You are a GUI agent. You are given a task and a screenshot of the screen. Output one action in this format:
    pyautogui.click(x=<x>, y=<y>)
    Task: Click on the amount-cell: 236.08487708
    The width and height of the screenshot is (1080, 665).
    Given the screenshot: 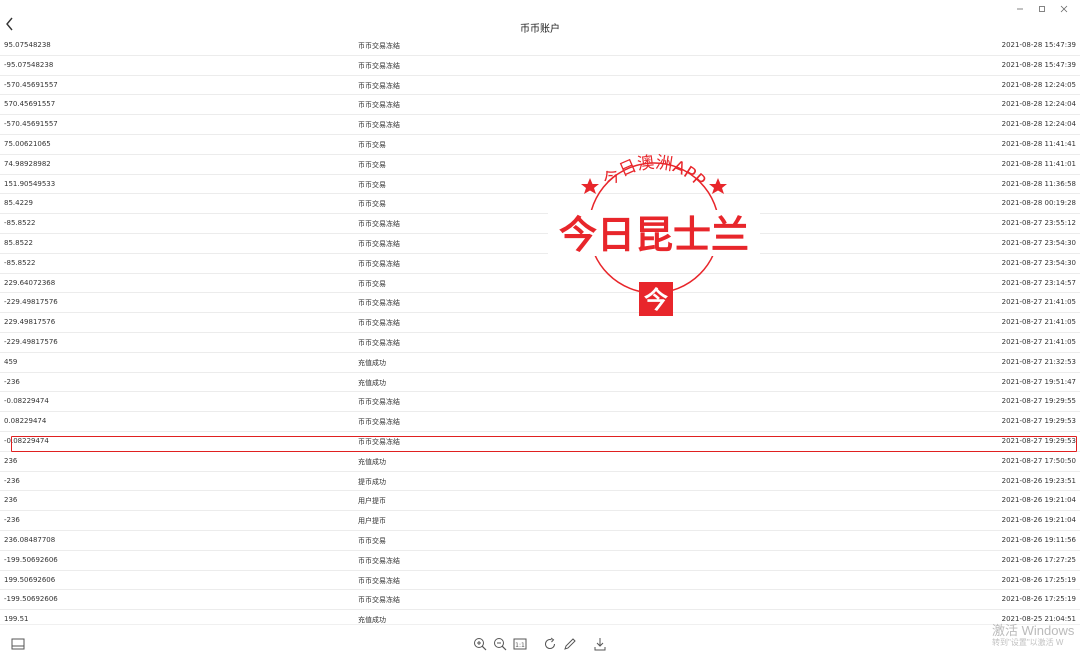 What is the action you would take?
    pyautogui.click(x=30, y=540)
    